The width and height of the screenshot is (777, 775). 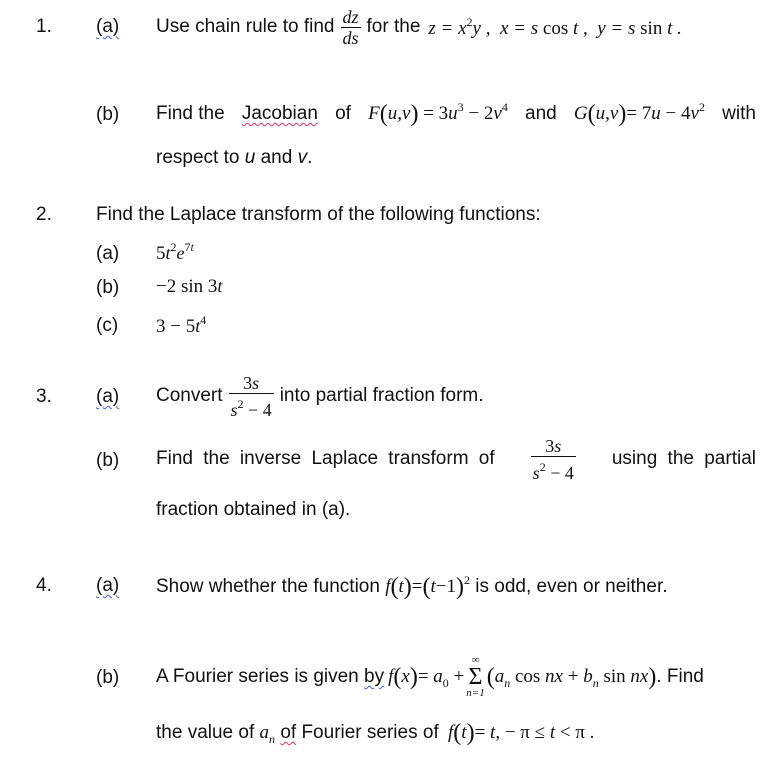 What do you see at coordinates (250, 157) in the screenshot?
I see `q1b-var-u: u` at bounding box center [250, 157].